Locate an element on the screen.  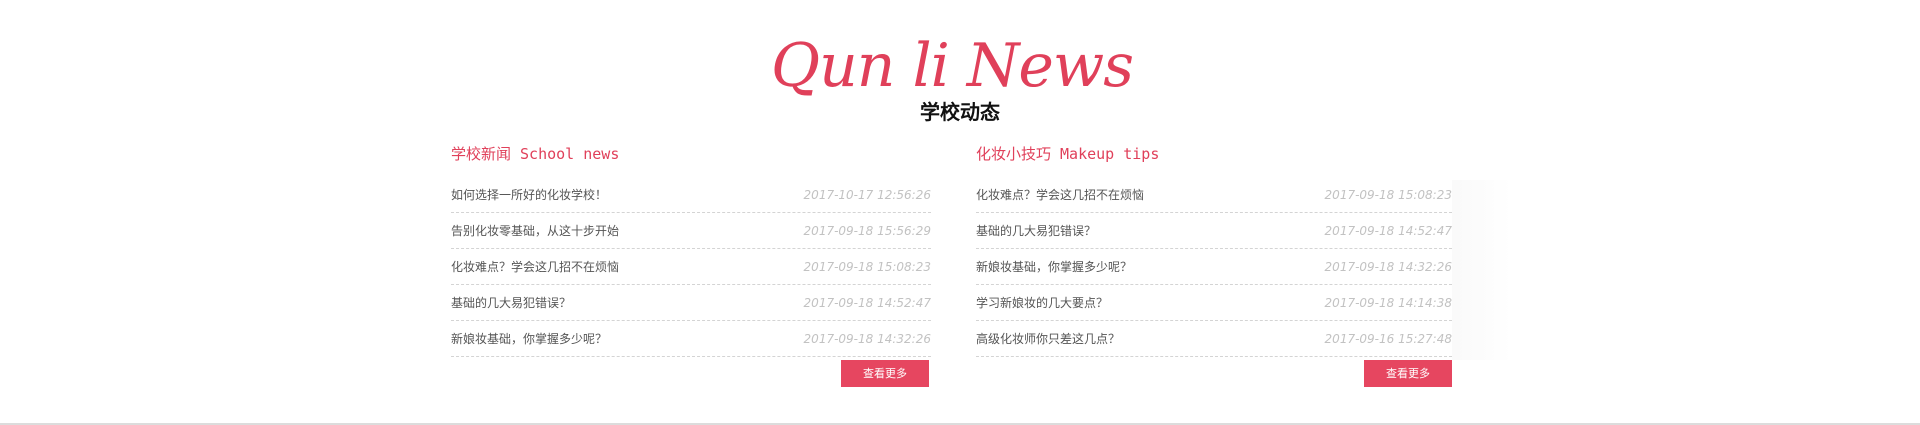
list-item: 告别化妆零基础，从这十步开始 2017-09-18 15:56:29 is located at coordinates (691, 231).